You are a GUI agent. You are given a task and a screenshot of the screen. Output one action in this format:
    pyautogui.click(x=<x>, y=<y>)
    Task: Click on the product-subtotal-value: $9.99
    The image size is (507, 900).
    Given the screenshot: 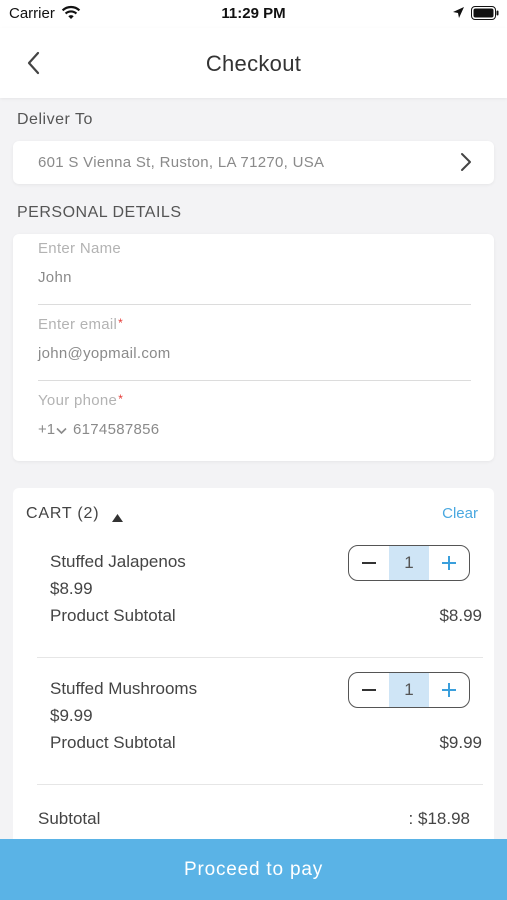 What is the action you would take?
    pyautogui.click(x=460, y=742)
    